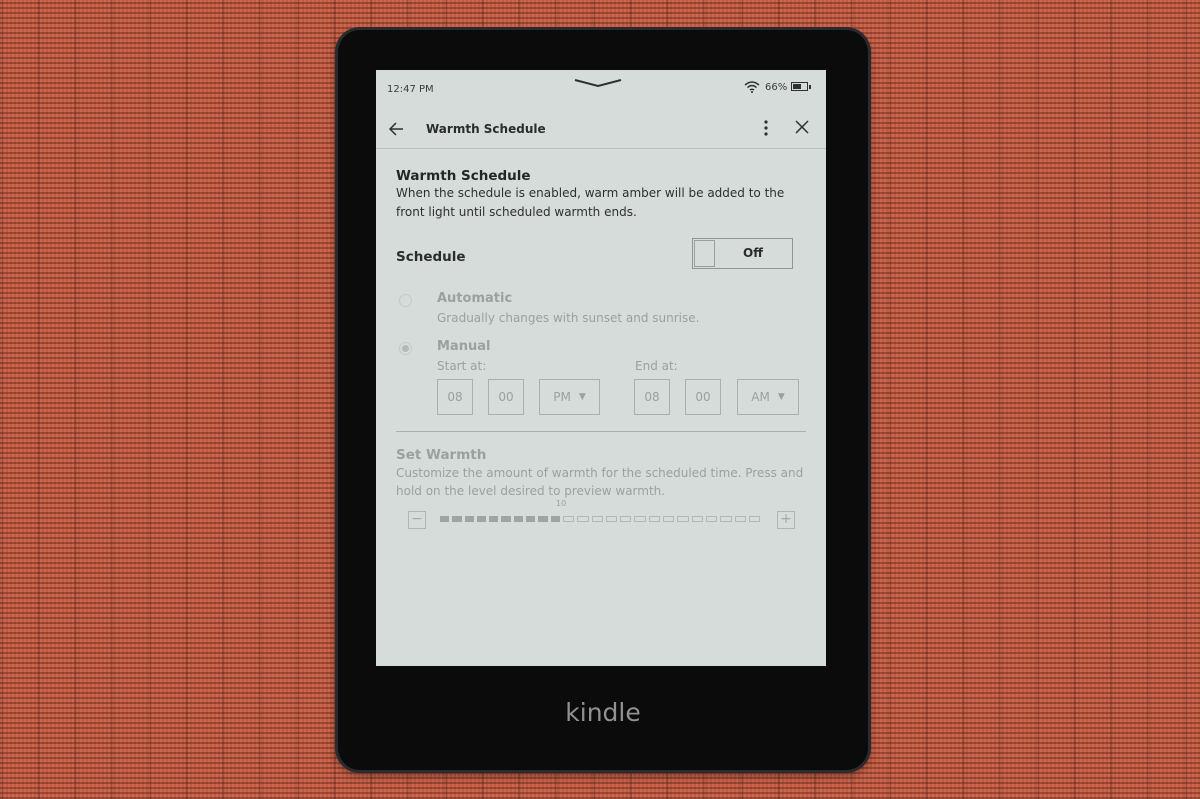 This screenshot has width=1200, height=799. I want to click on wifi-icon, so click(752, 87).